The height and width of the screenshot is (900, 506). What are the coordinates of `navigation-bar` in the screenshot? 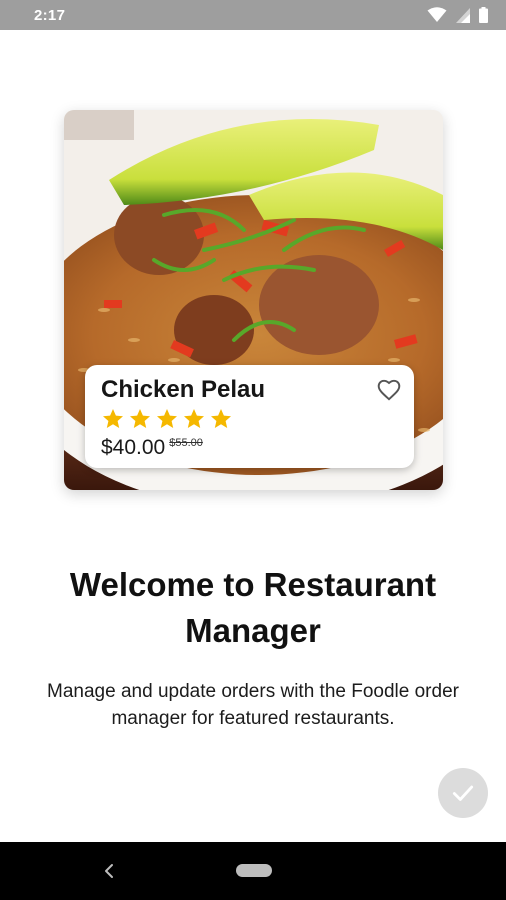 It's located at (253, 871).